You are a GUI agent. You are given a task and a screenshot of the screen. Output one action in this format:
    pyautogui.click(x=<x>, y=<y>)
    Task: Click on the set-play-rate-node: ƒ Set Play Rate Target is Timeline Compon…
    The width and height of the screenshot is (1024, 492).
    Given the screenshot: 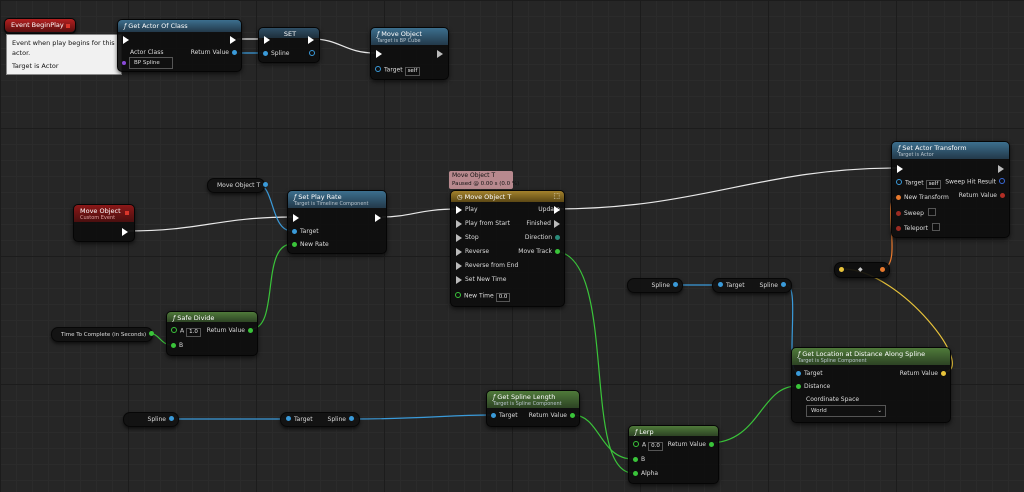 What is the action you would take?
    pyautogui.click(x=337, y=222)
    